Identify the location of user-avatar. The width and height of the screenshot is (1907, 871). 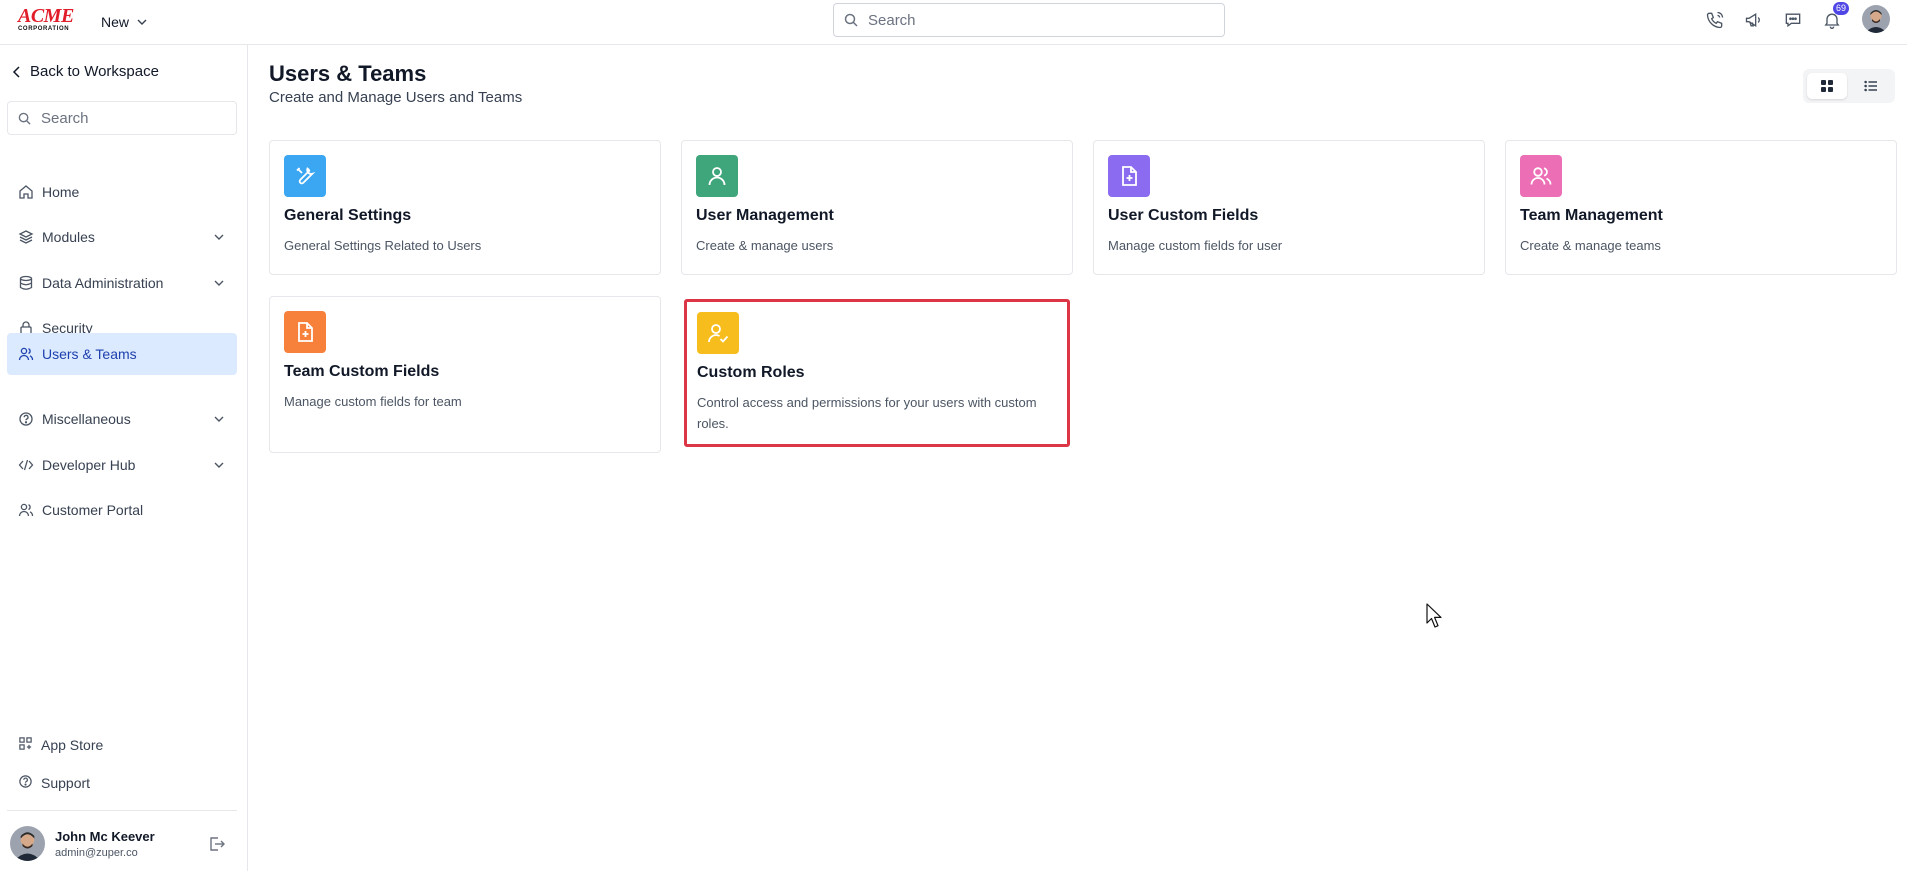
(1876, 19).